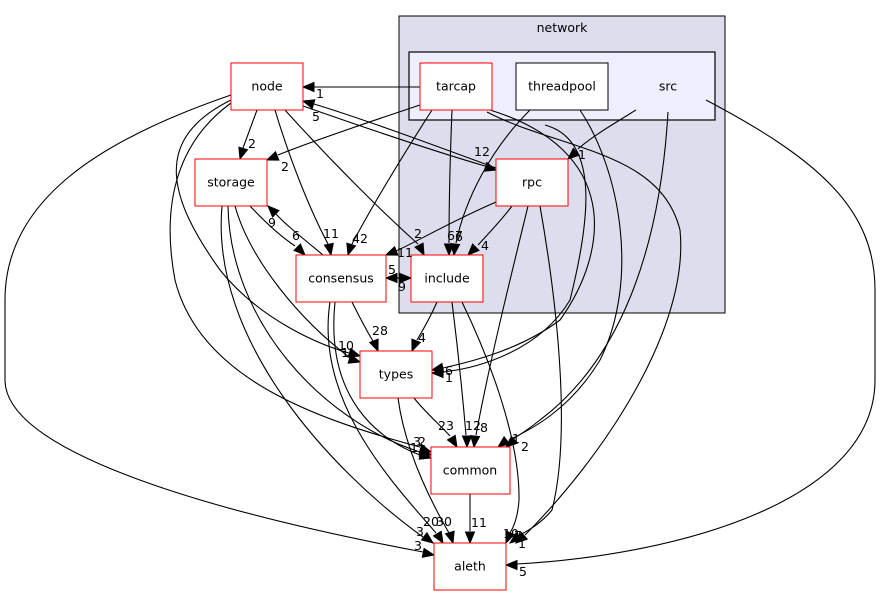 Image resolution: width=880 pixels, height=596 pixels. I want to click on edge-label-include-to-types: 4, so click(422, 337).